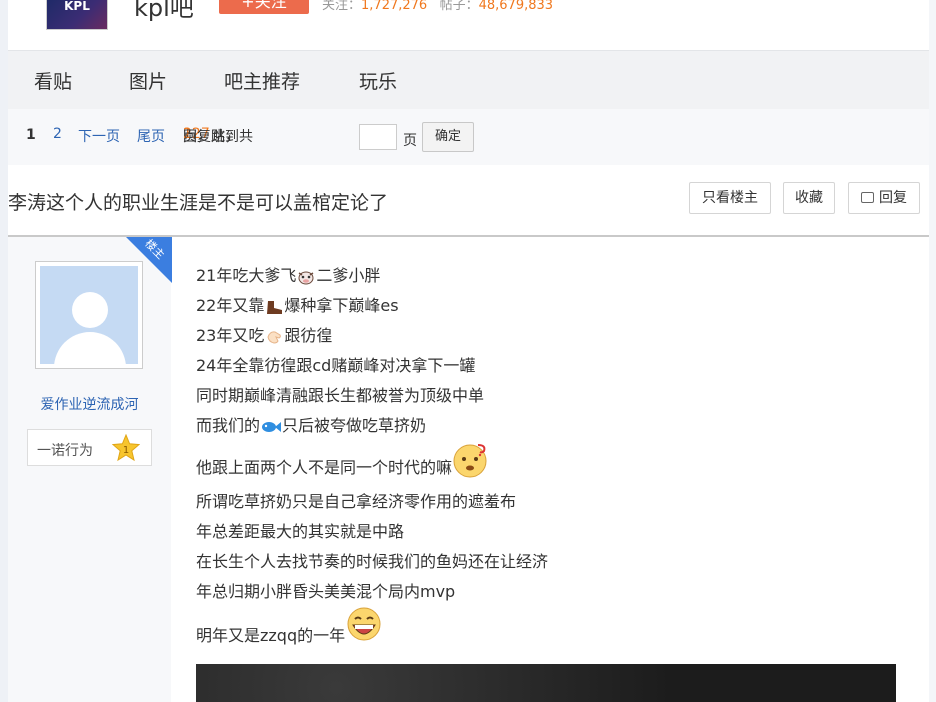  Describe the element at coordinates (274, 337) in the screenshot. I see `hand-emoji-icon` at that location.